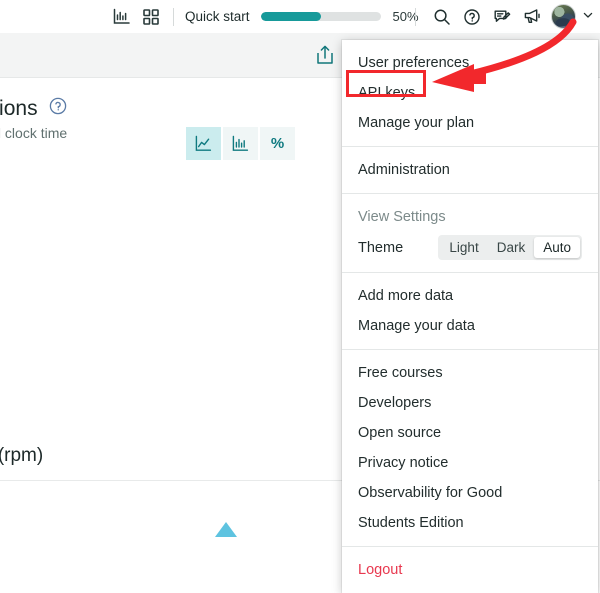  Describe the element at coordinates (563, 16) in the screenshot. I see `avatar` at that location.